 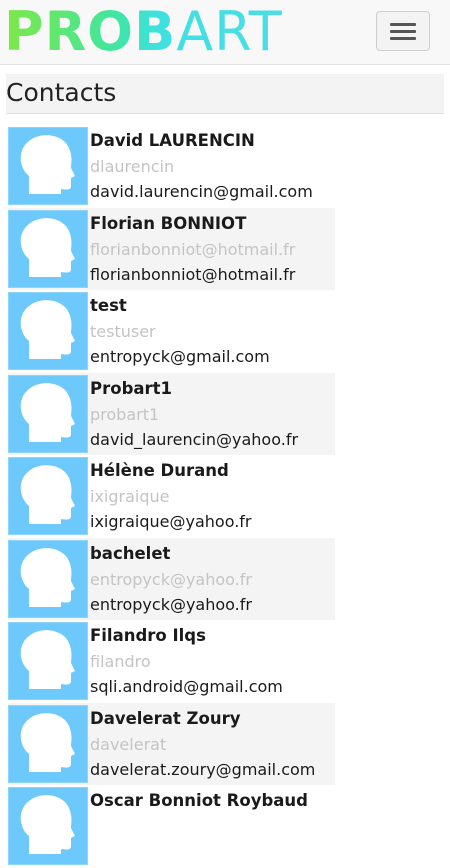 I want to click on contact-username: ixigraique, so click(x=130, y=496).